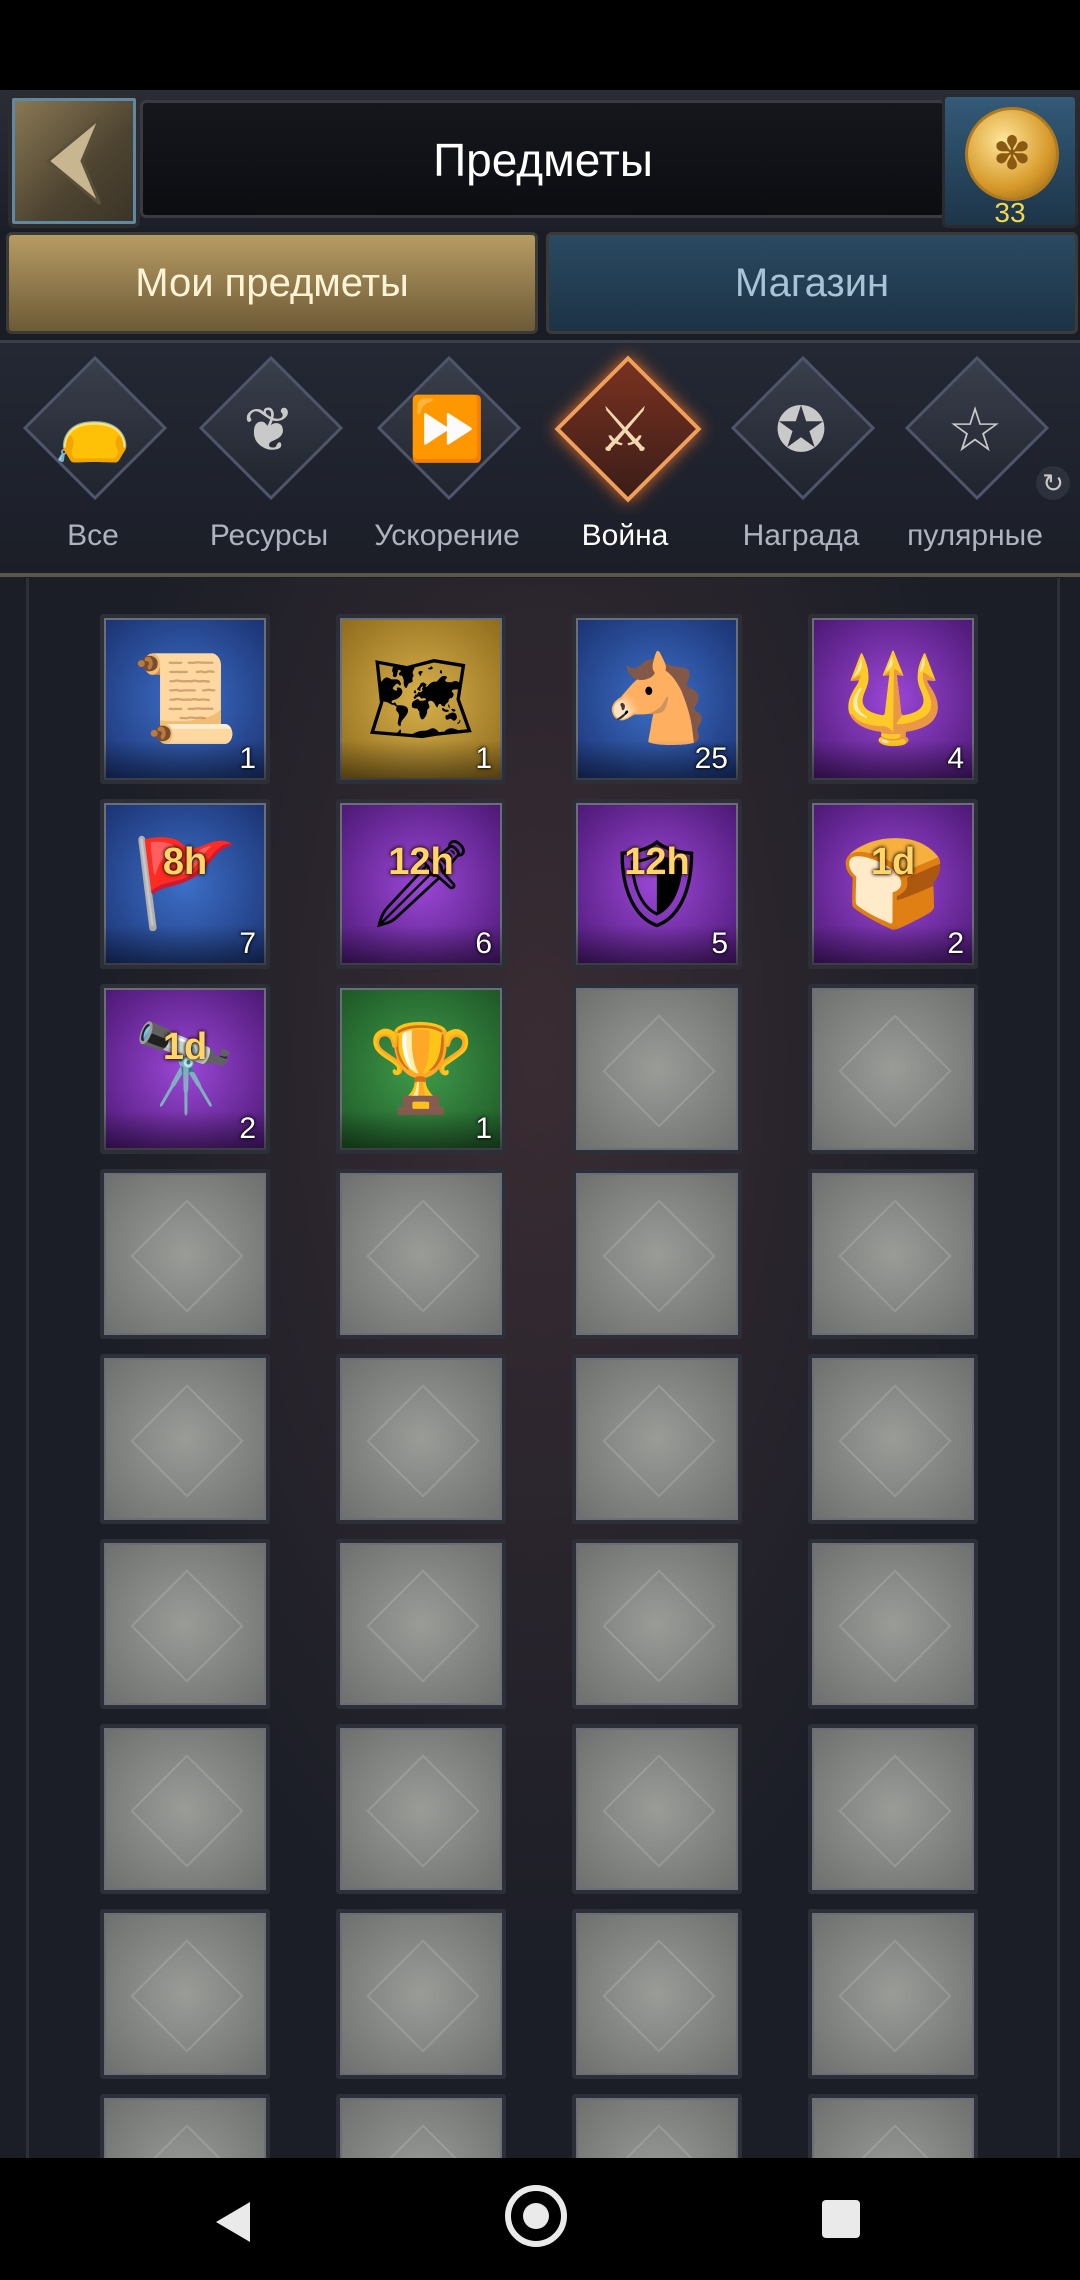  Describe the element at coordinates (801, 430) in the screenshot. I see `star-badge-icon: ✪` at that location.